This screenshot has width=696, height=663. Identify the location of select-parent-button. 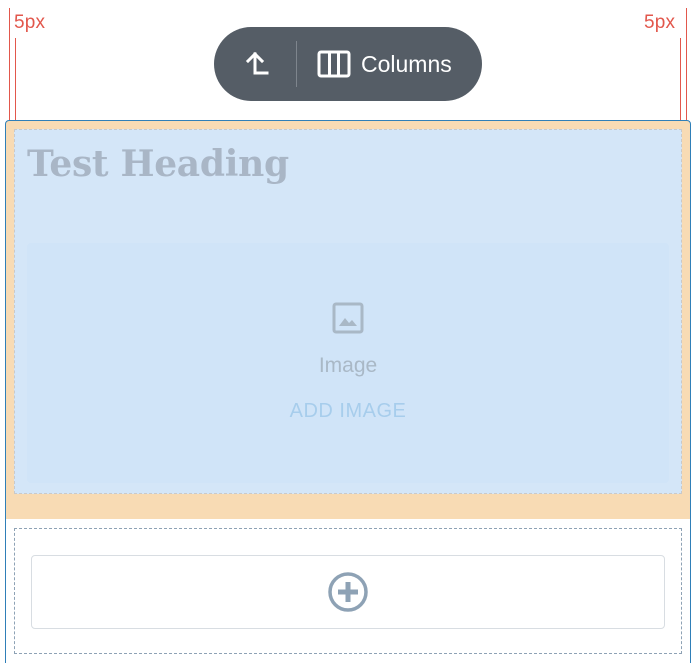
(255, 64).